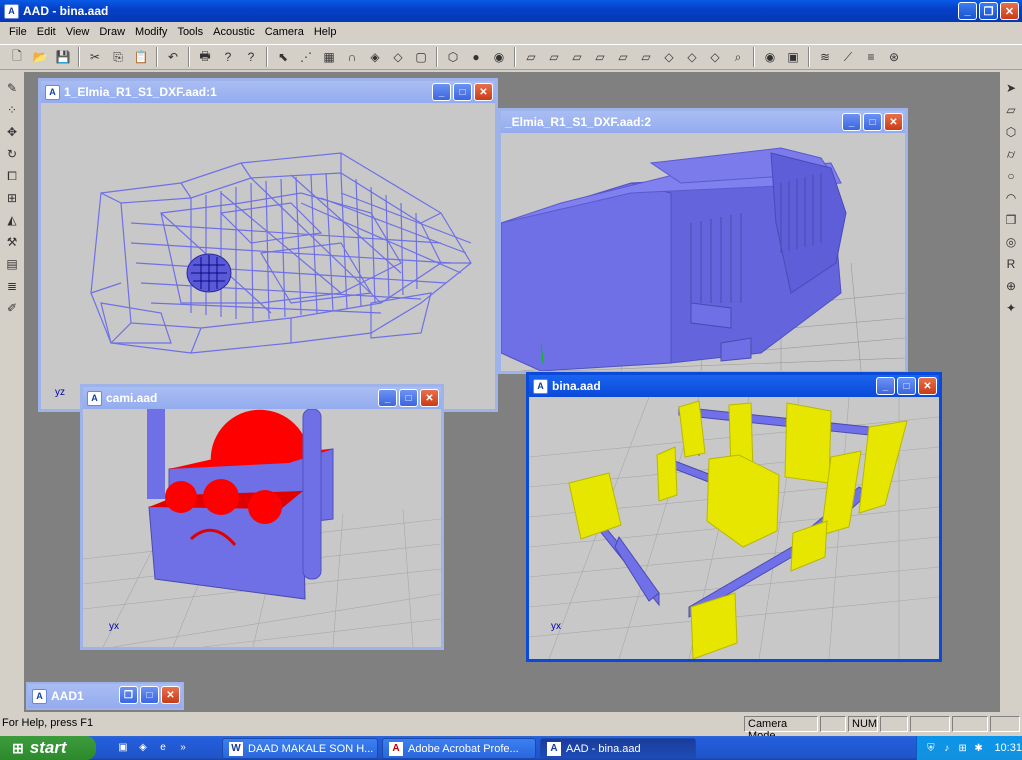  Describe the element at coordinates (1011, 132) in the screenshot. I see `box-icon: ⬡` at that location.